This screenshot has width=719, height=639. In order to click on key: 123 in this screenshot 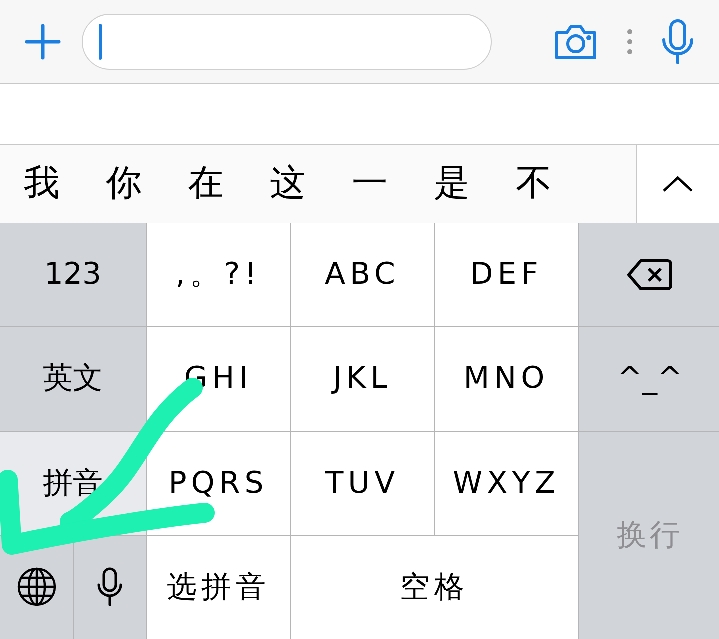, I will do `click(73, 274)`.